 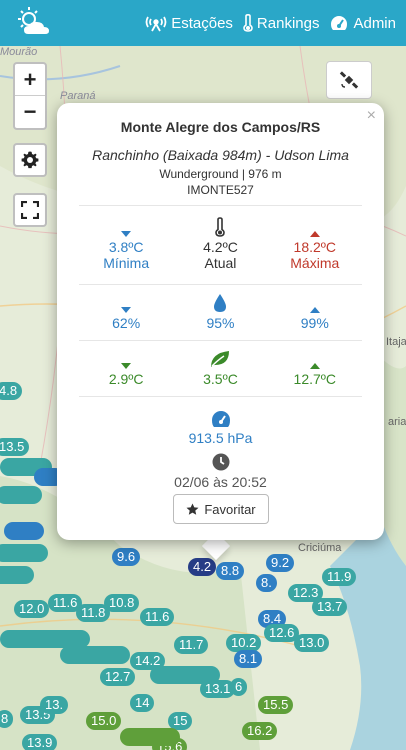 I want to click on antenna-icon, so click(x=156, y=24).